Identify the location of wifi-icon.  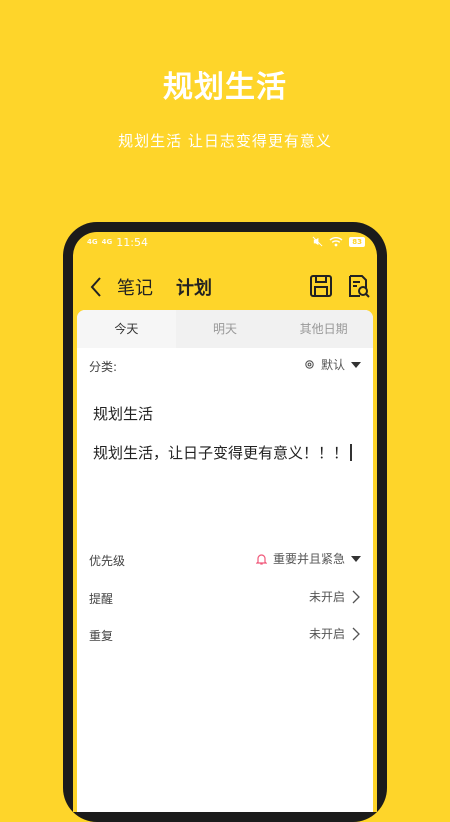
(336, 242).